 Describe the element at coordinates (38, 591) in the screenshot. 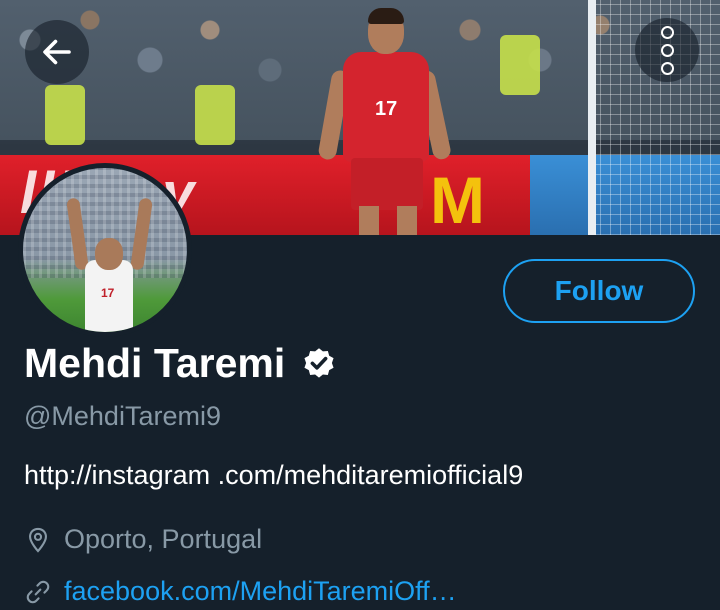

I see `link-icon` at that location.